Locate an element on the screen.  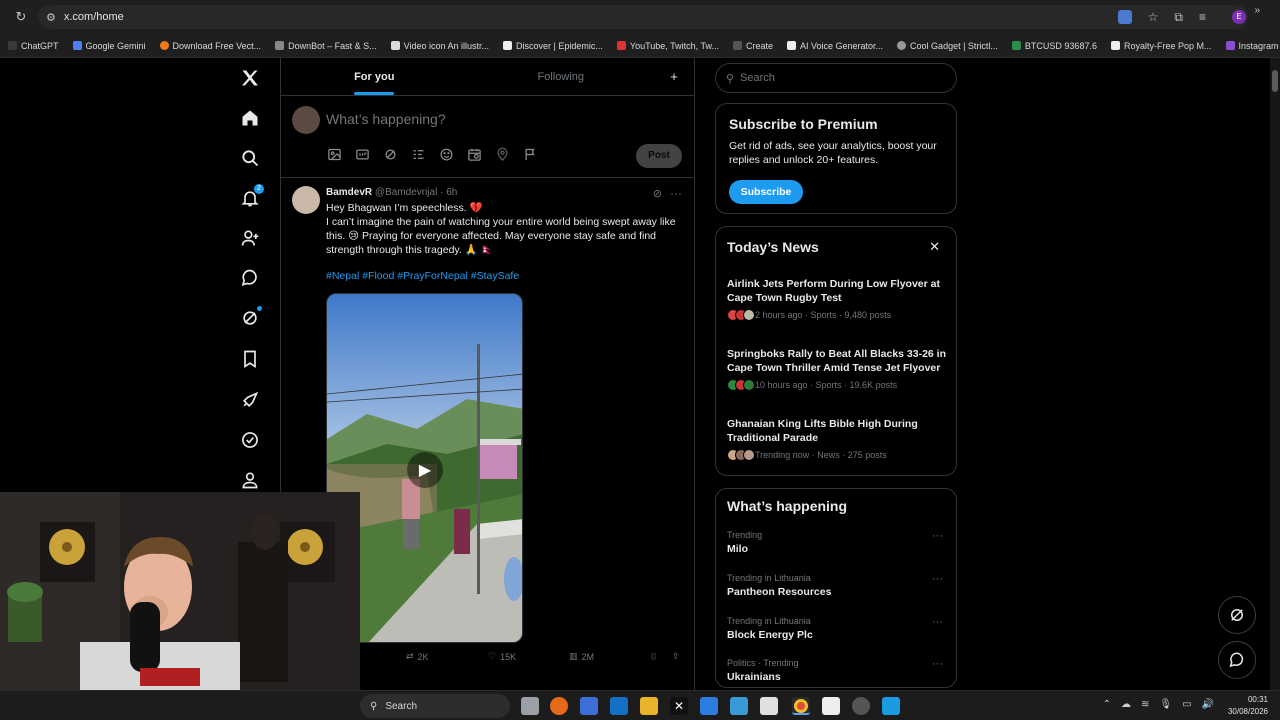
bookmarks-icon is located at coordinates (250, 359).